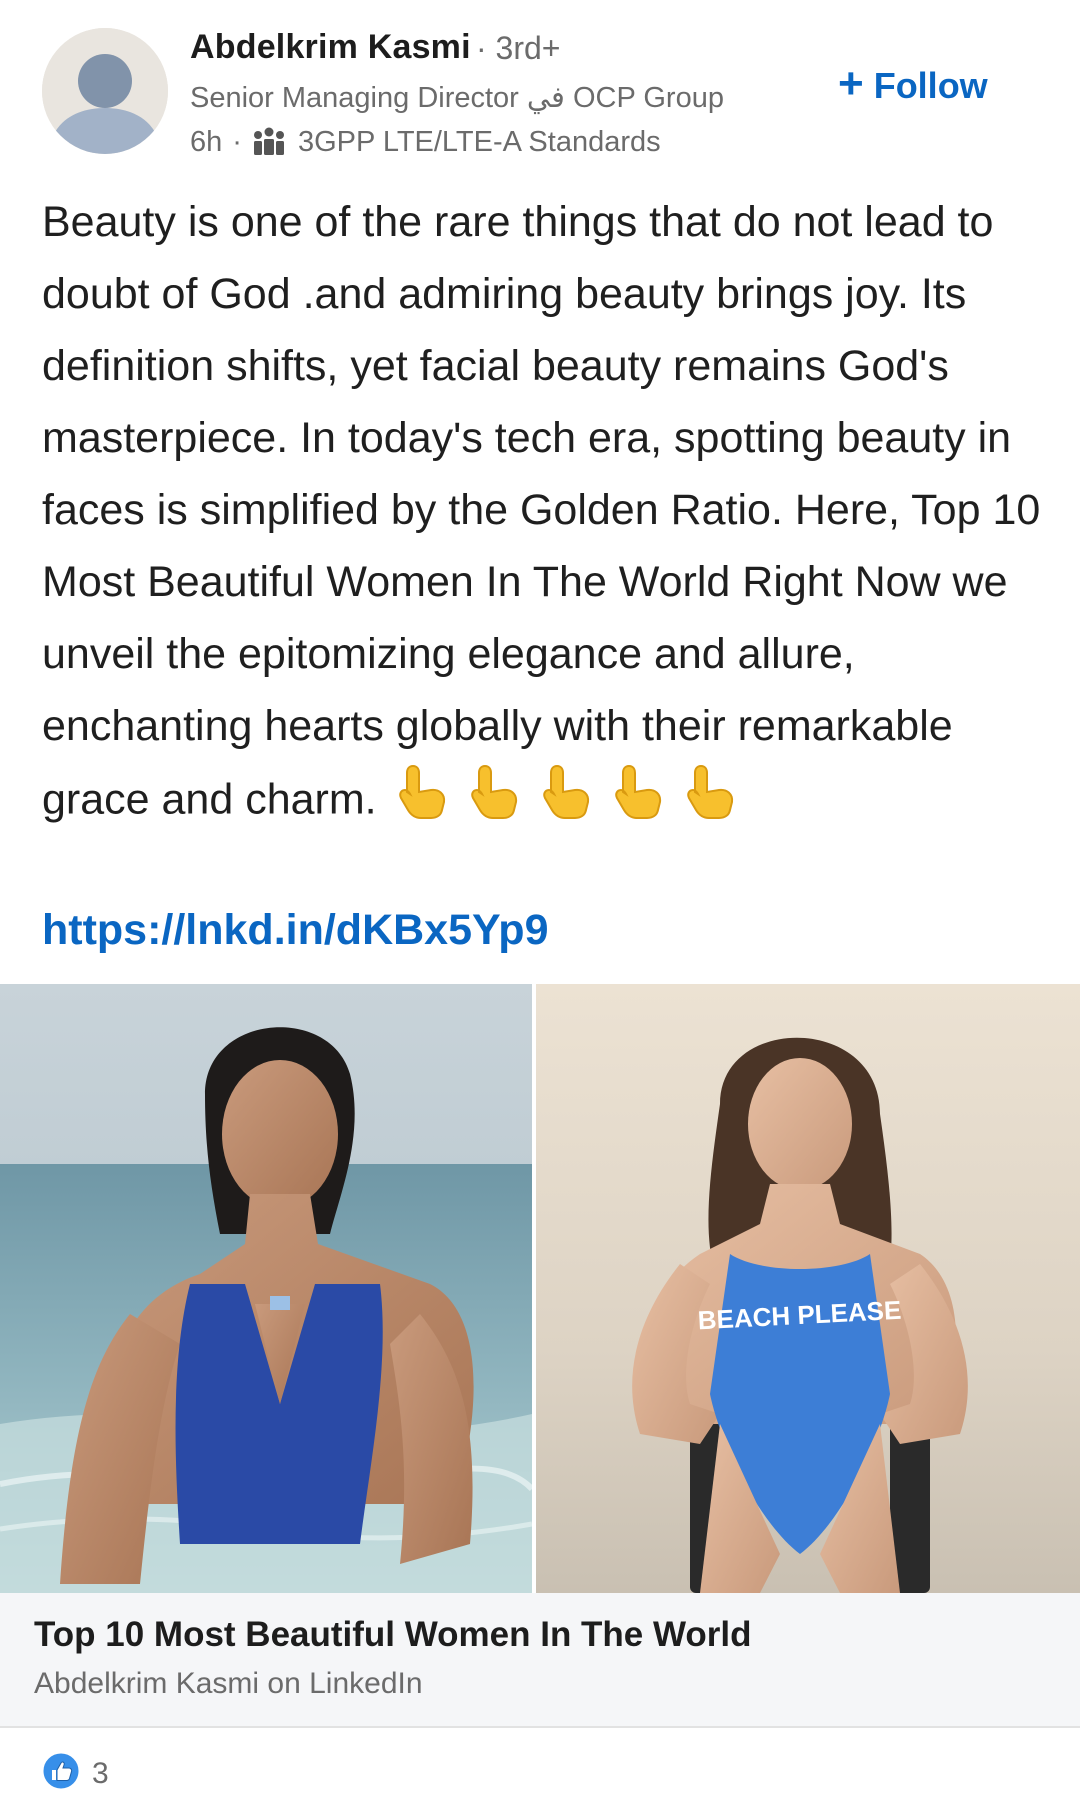  What do you see at coordinates (930, 85) in the screenshot?
I see `follow-label: Follow` at bounding box center [930, 85].